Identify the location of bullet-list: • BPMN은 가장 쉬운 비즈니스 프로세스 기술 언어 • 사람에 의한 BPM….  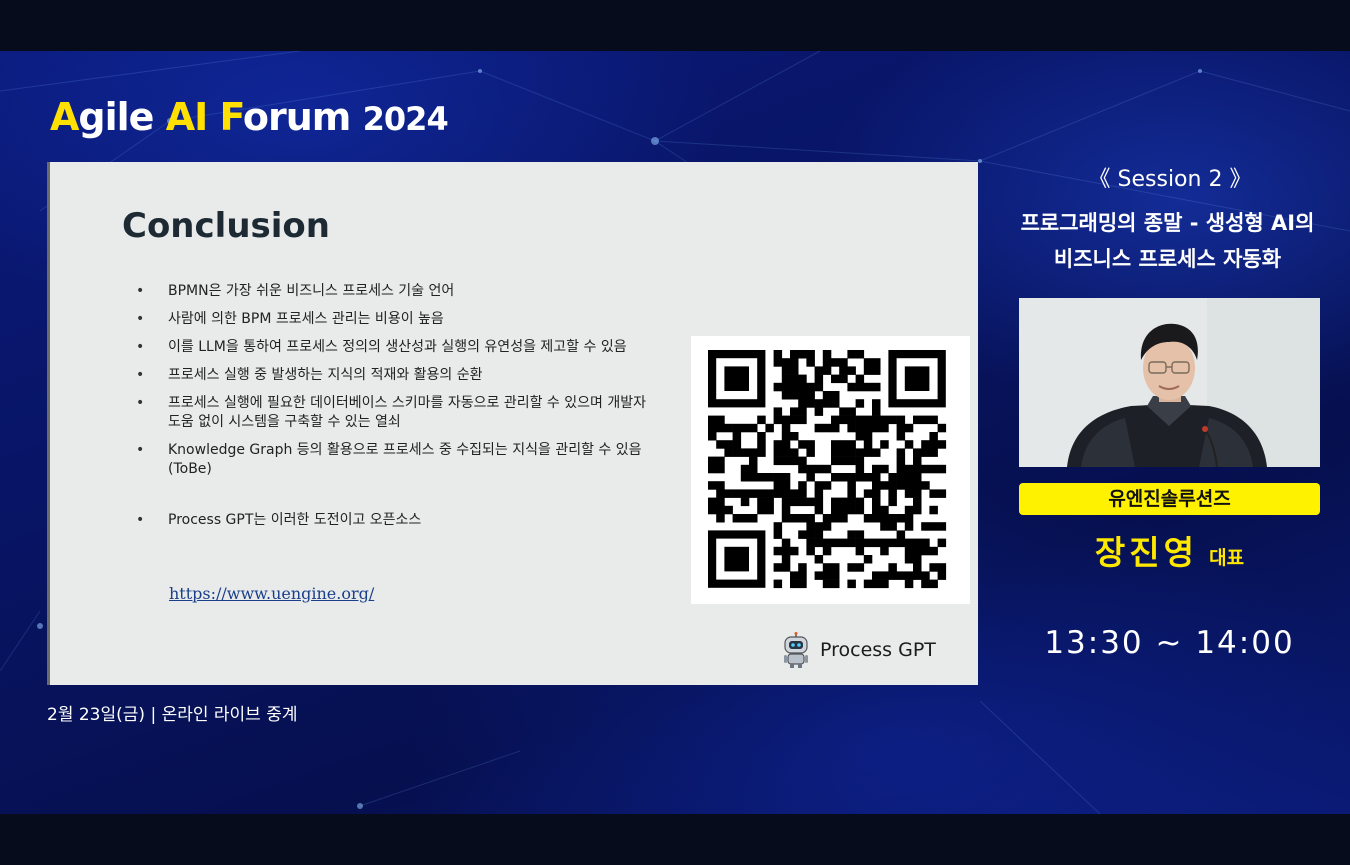
(391, 410).